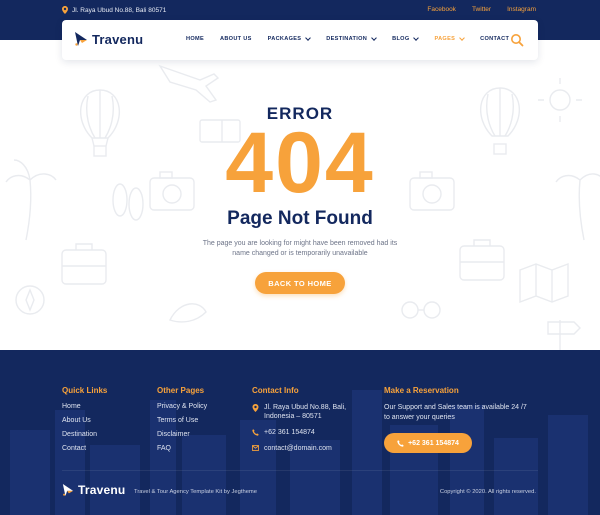 This screenshot has width=600, height=515. I want to click on nav-home: HOME, so click(195, 39).